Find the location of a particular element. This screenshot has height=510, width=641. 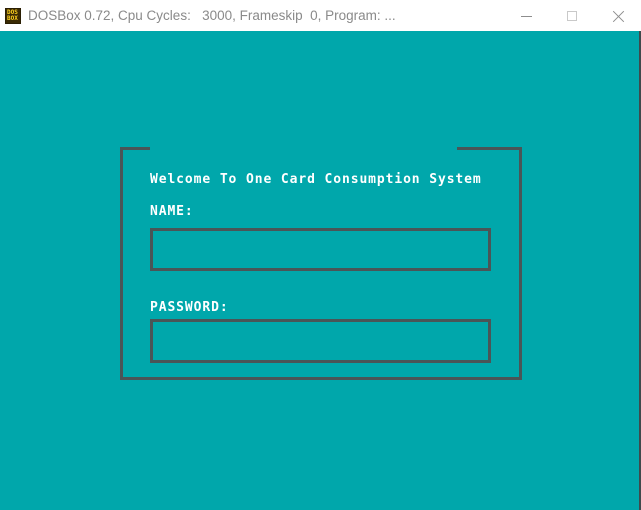

frame-left-edge is located at coordinates (121, 263).